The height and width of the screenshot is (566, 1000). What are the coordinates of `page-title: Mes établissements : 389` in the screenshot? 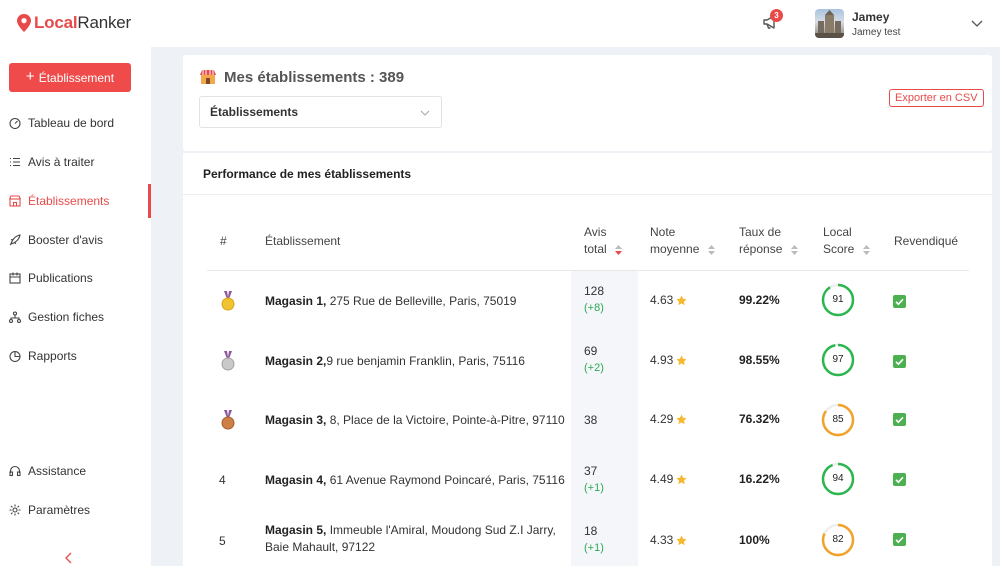 It's located at (314, 77).